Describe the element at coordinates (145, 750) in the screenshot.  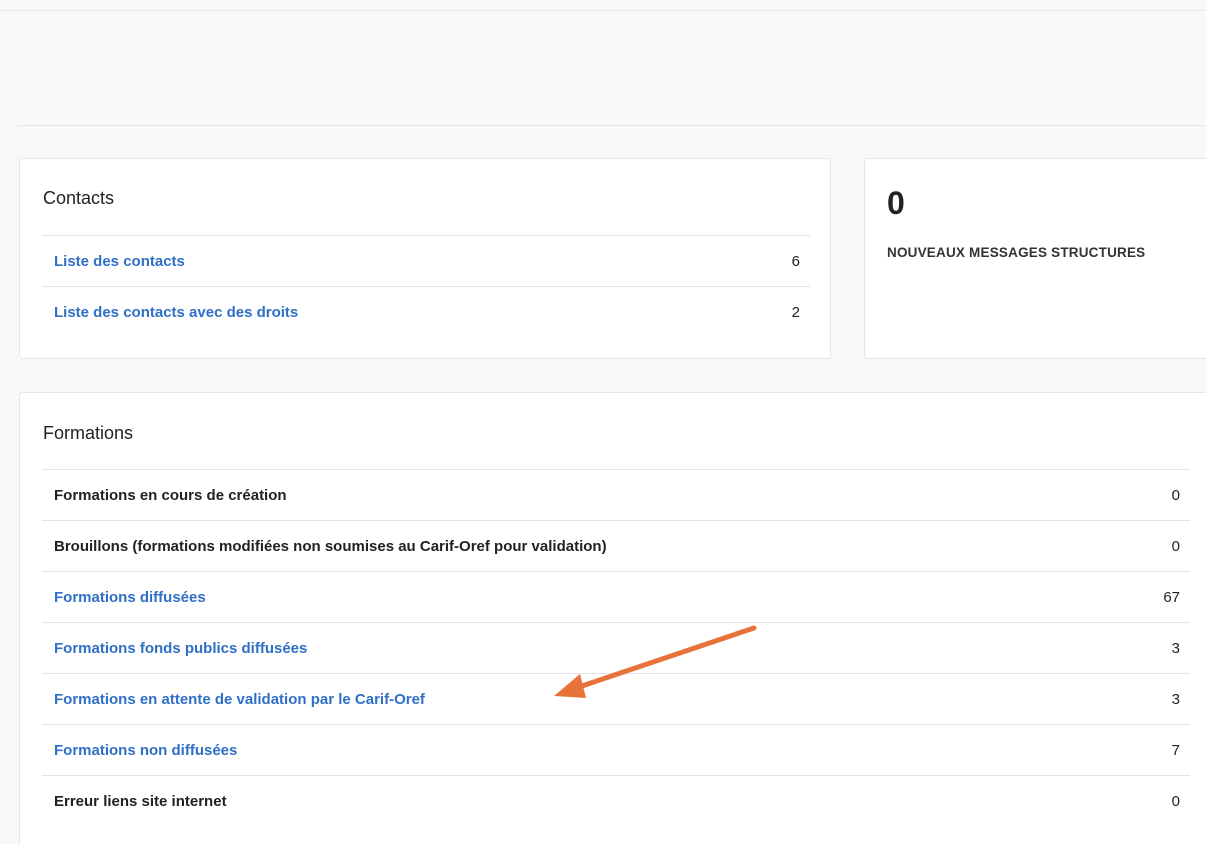
I see `formations-unpublished-link: Formations non diffusées` at that location.